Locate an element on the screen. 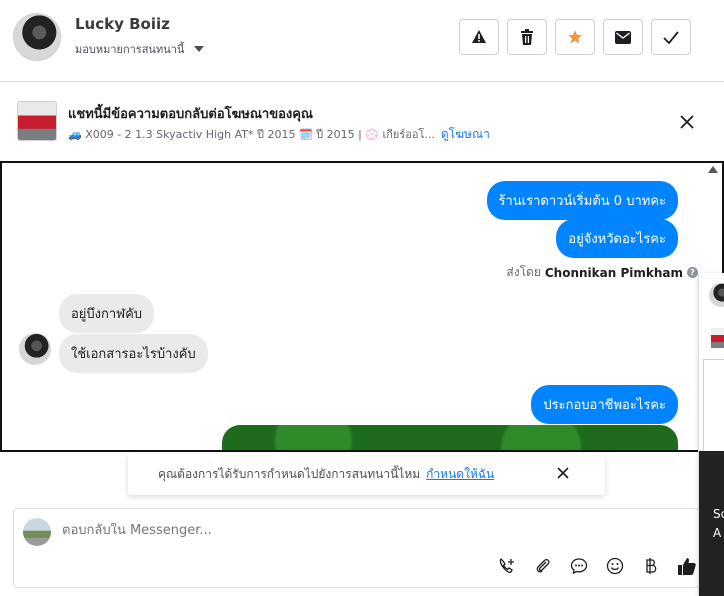 The width and height of the screenshot is (724, 596). header-actions is located at coordinates (575, 37).